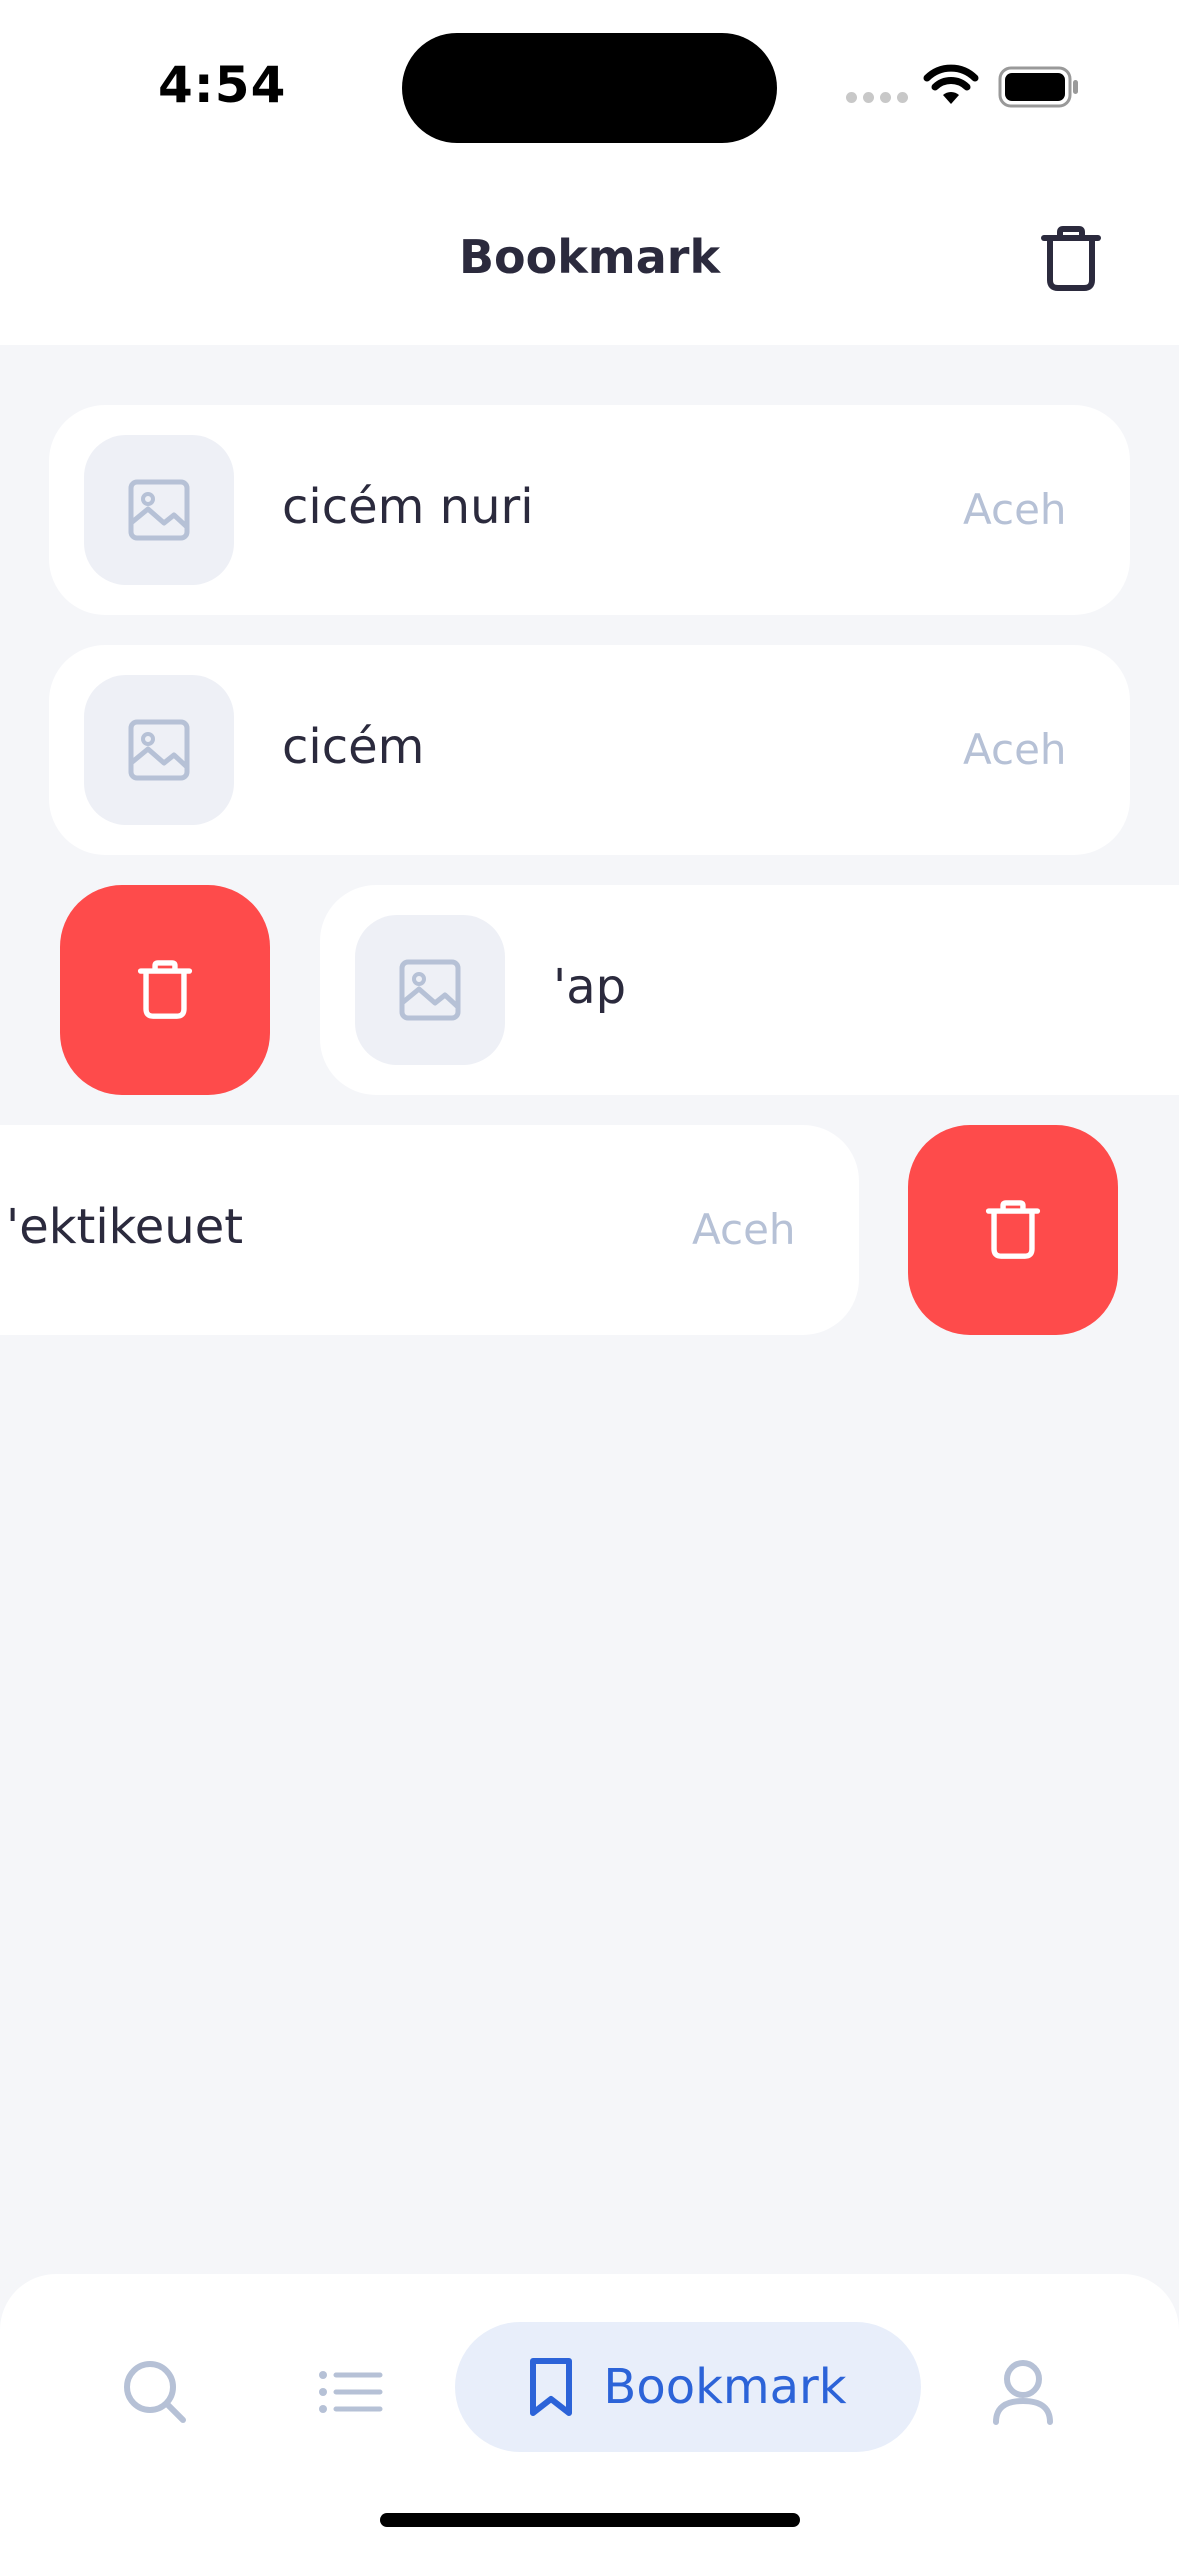 The width and height of the screenshot is (1179, 2556). What do you see at coordinates (589, 510) in the screenshot?
I see `bookmark-item: cicém nuri Aceh` at bounding box center [589, 510].